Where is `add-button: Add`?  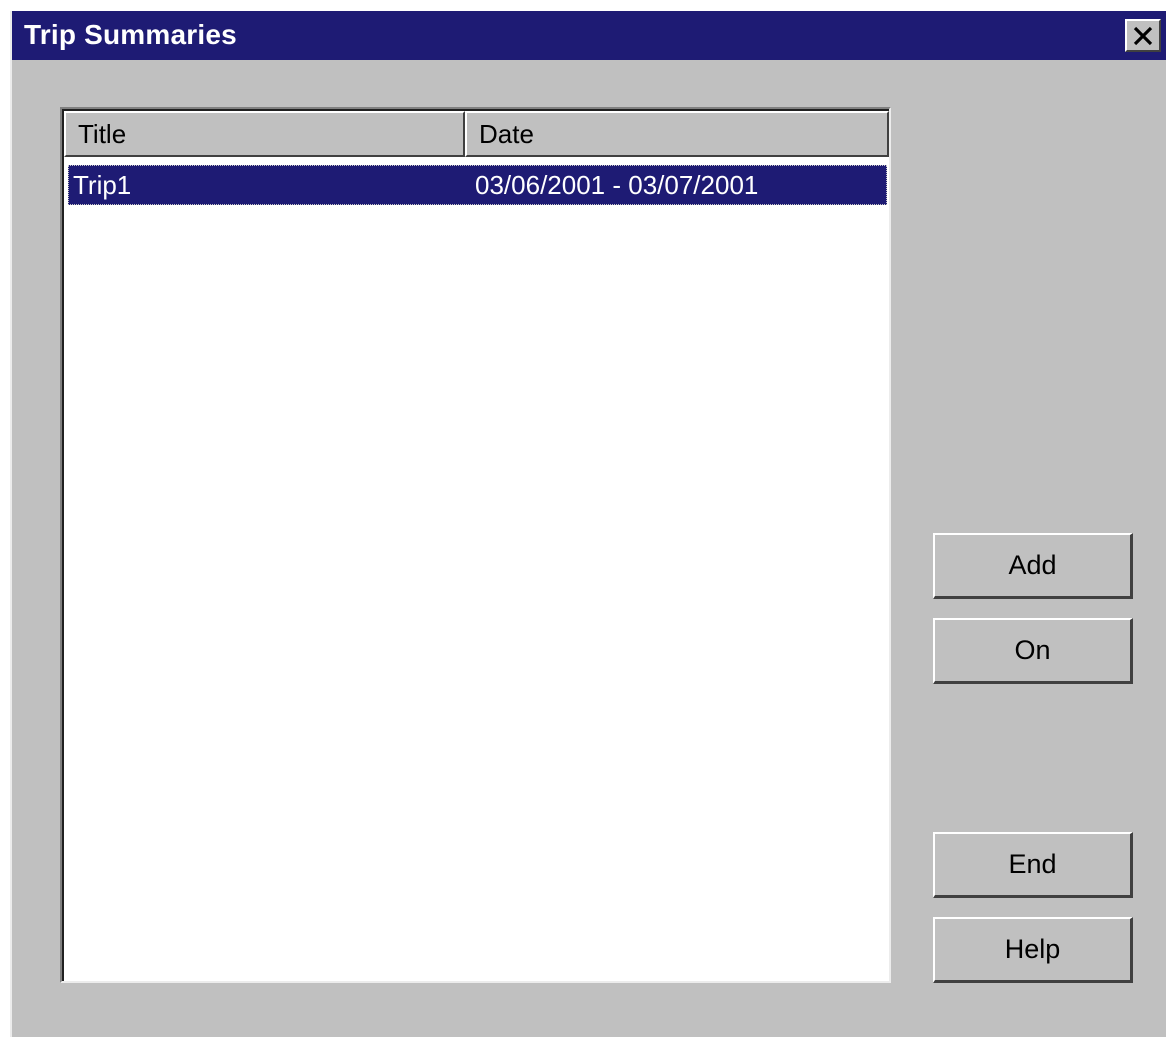
add-button: Add is located at coordinates (1033, 566).